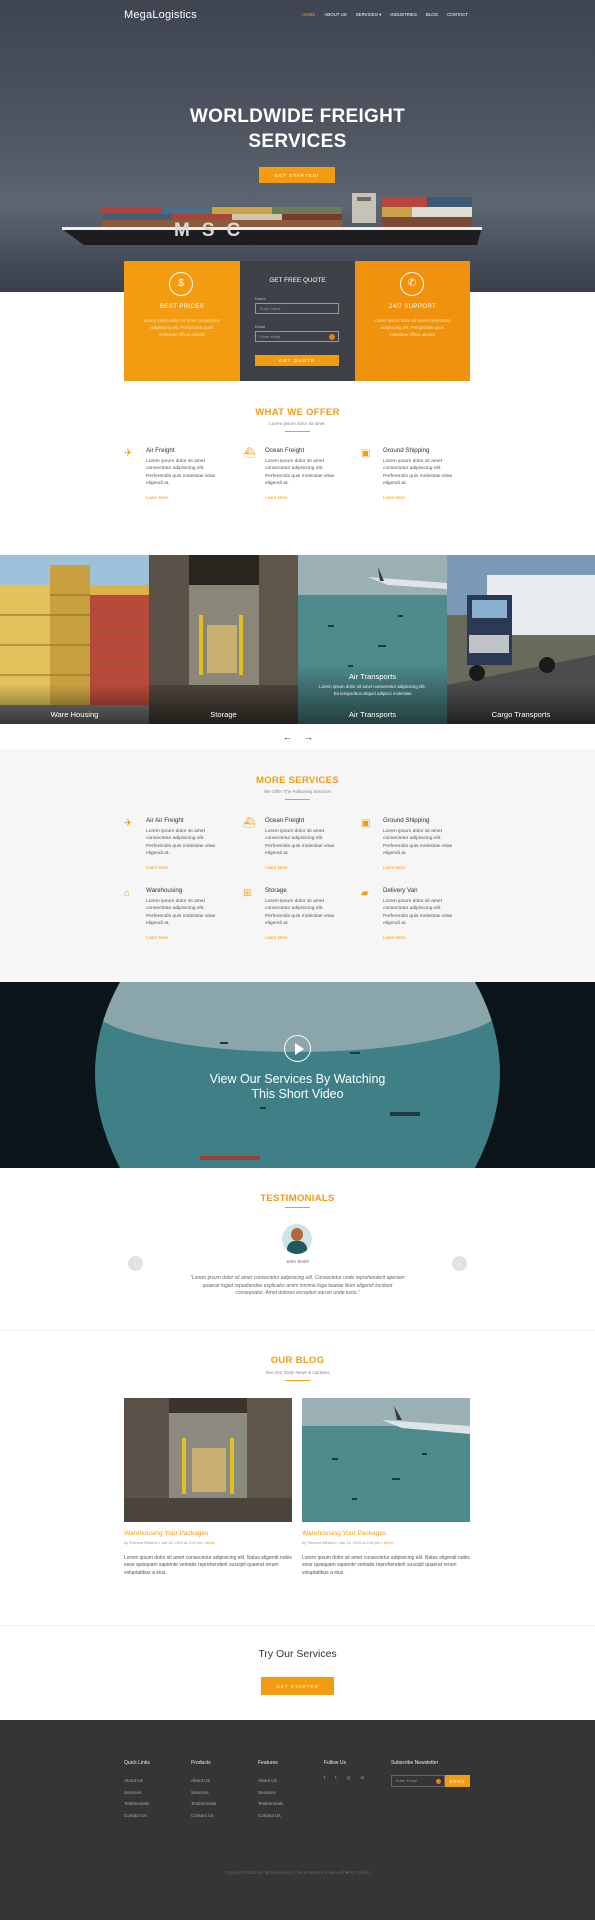  I want to click on blog-divider, so click(297, 1380).